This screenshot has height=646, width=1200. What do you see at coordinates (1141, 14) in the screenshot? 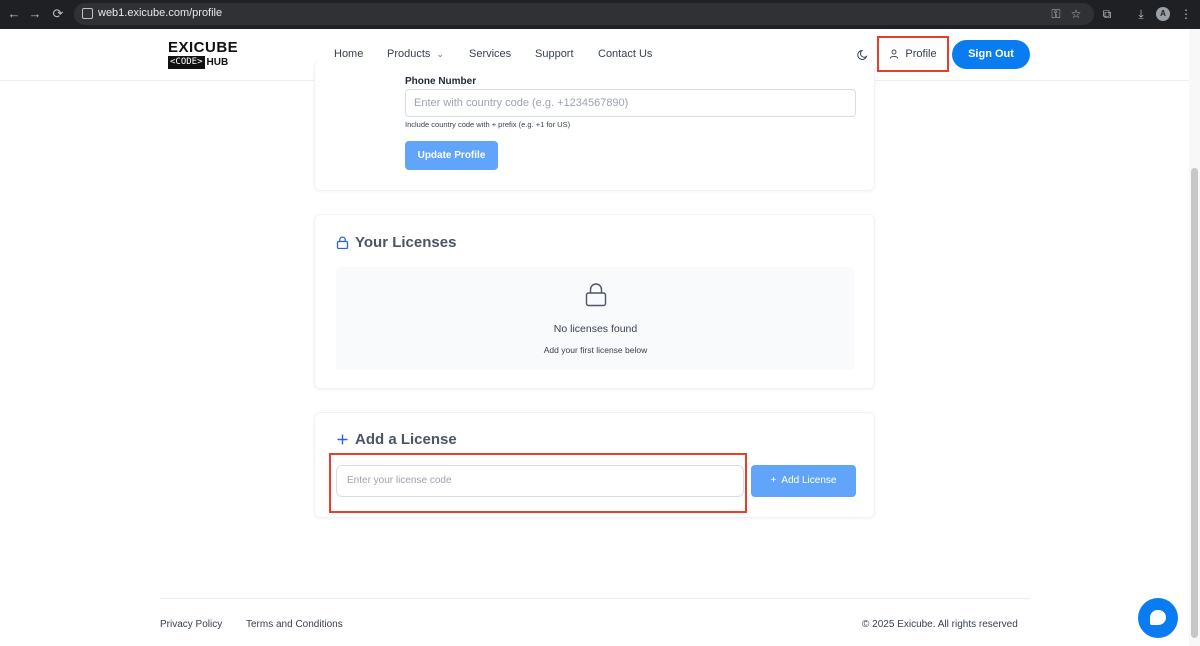
I see `download-icon: ⤓` at bounding box center [1141, 14].